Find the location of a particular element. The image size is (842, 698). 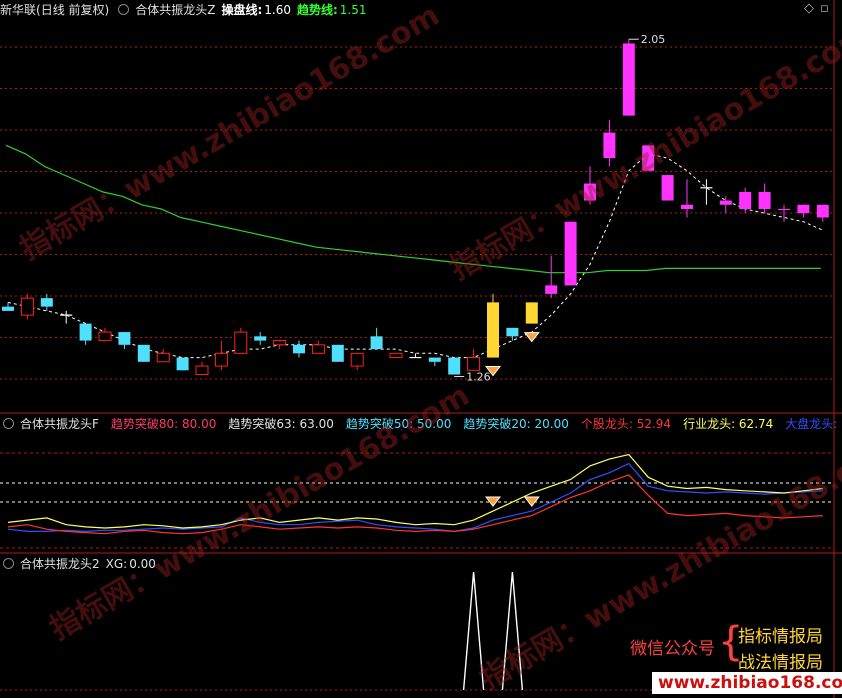

panel2-item-0: 趋势突破80: 80.00 is located at coordinates (163, 424).